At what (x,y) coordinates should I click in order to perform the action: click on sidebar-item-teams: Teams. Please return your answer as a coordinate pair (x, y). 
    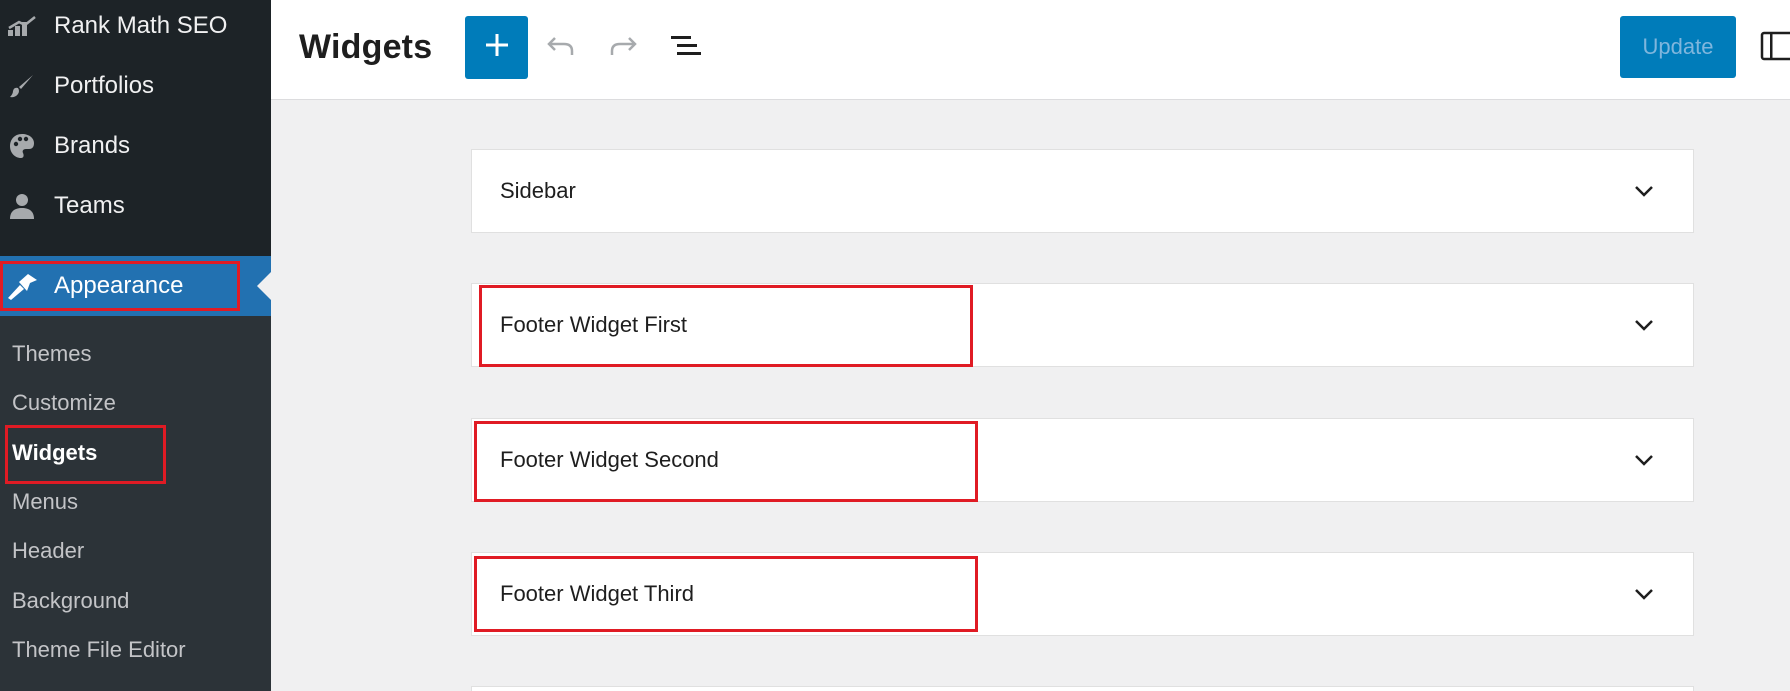
    Looking at the image, I should click on (135, 206).